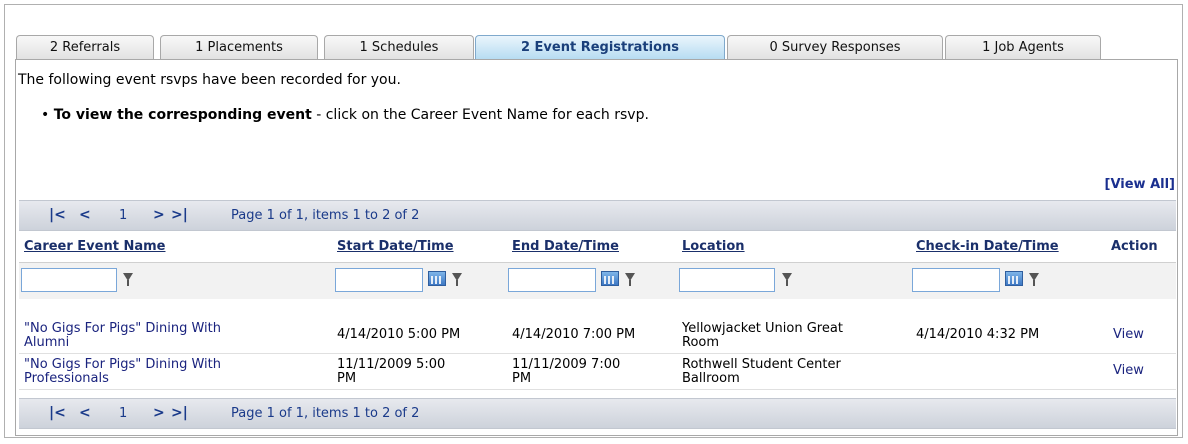  Describe the element at coordinates (46, 343) in the screenshot. I see `event-name-link-cont: Alumni` at that location.